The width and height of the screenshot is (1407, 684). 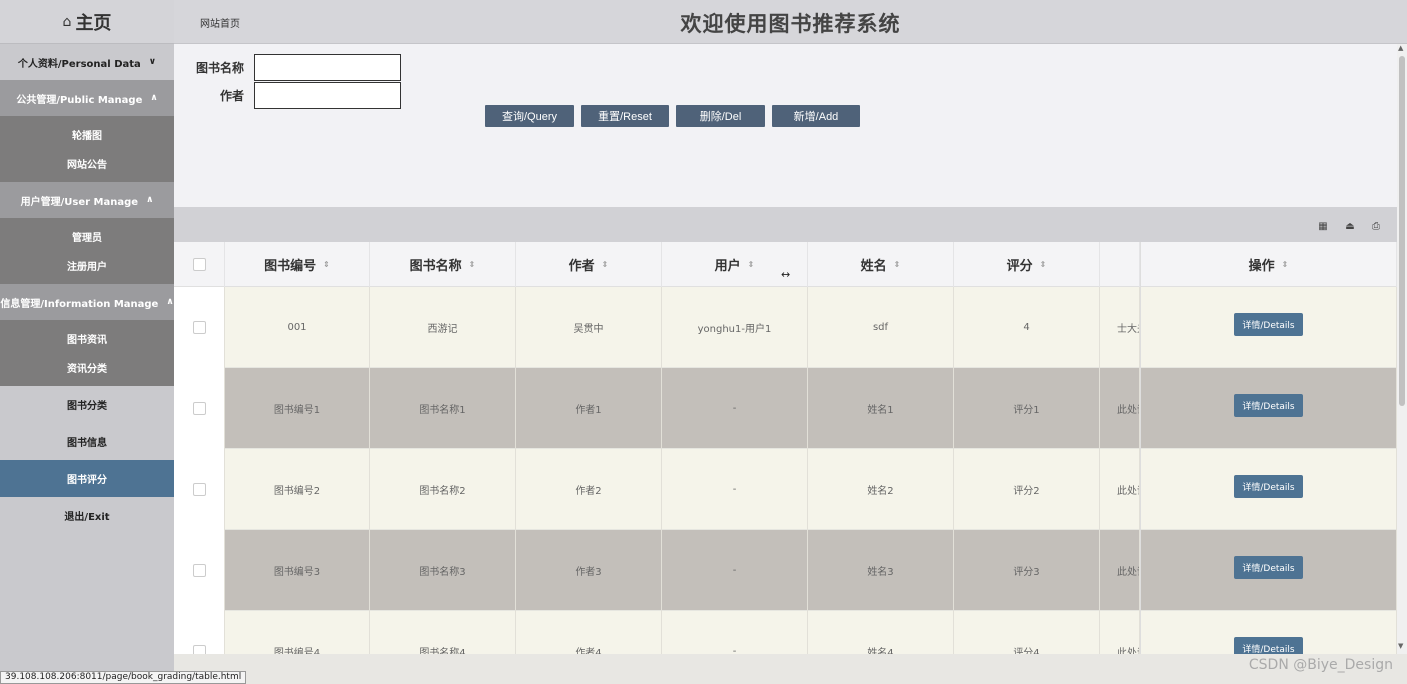 What do you see at coordinates (297, 327) in the screenshot?
I see `cell-book-id: 001` at bounding box center [297, 327].